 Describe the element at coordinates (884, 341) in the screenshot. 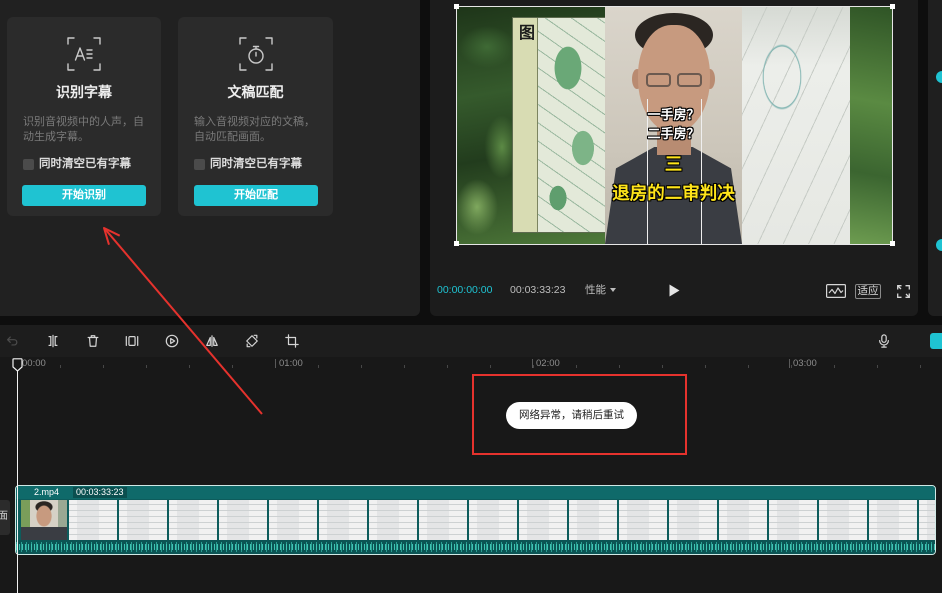

I see `microphone-icon` at that location.